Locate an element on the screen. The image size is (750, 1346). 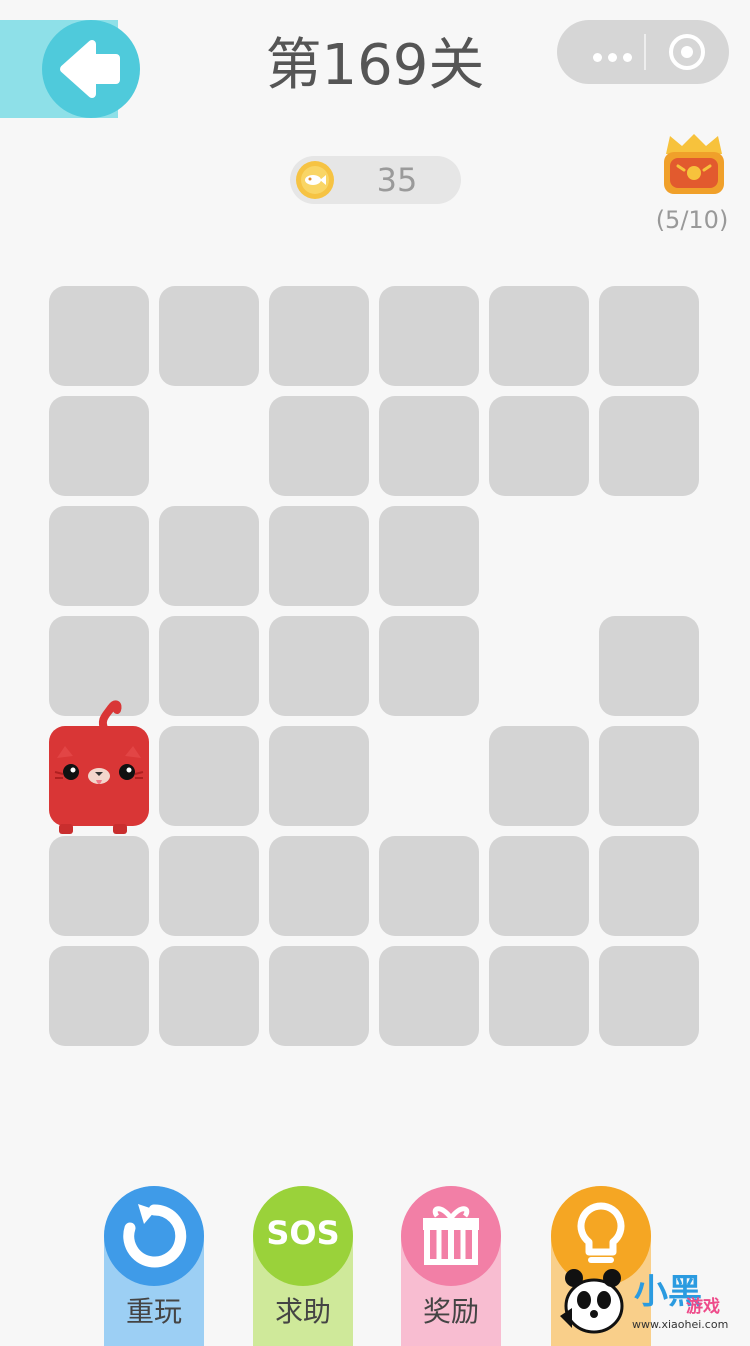
back-button is located at coordinates (91, 69).